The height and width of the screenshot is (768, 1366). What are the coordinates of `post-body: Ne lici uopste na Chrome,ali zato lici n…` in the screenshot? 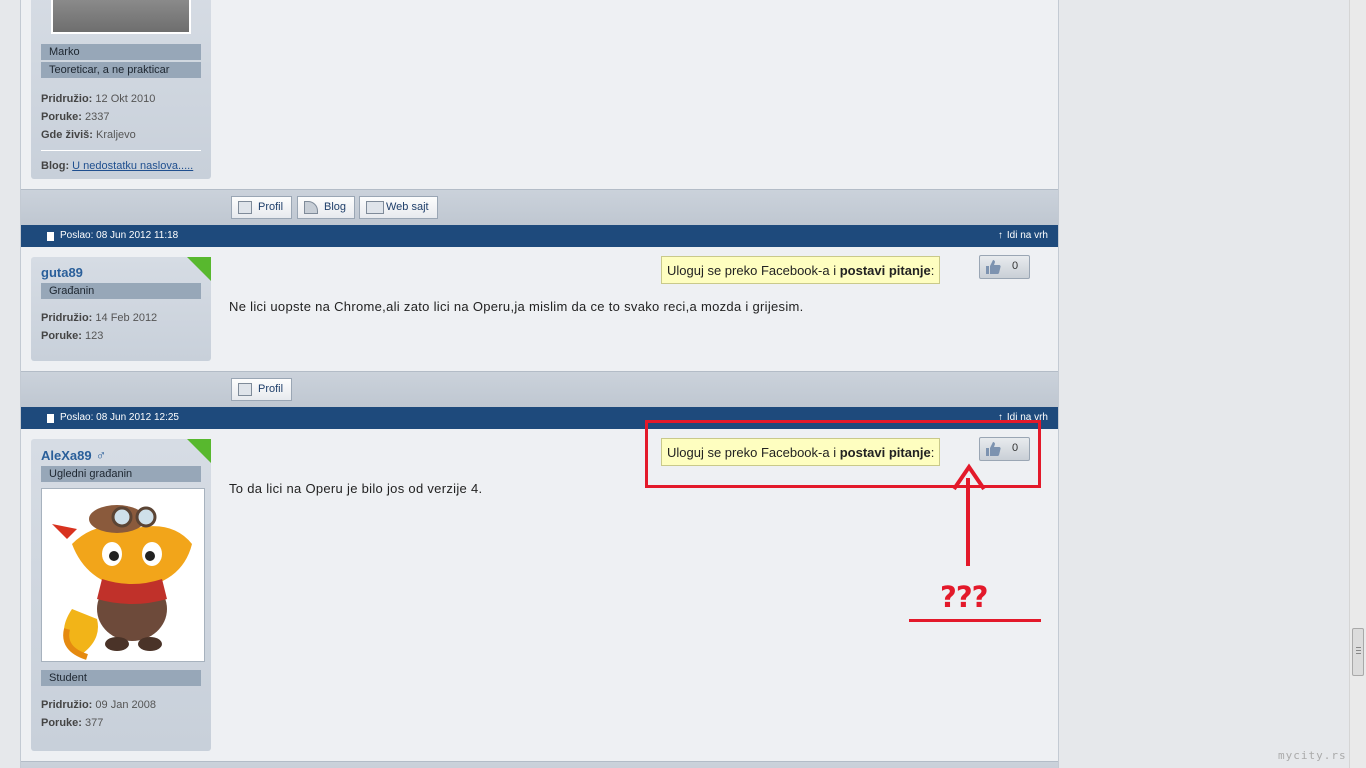 It's located at (516, 306).